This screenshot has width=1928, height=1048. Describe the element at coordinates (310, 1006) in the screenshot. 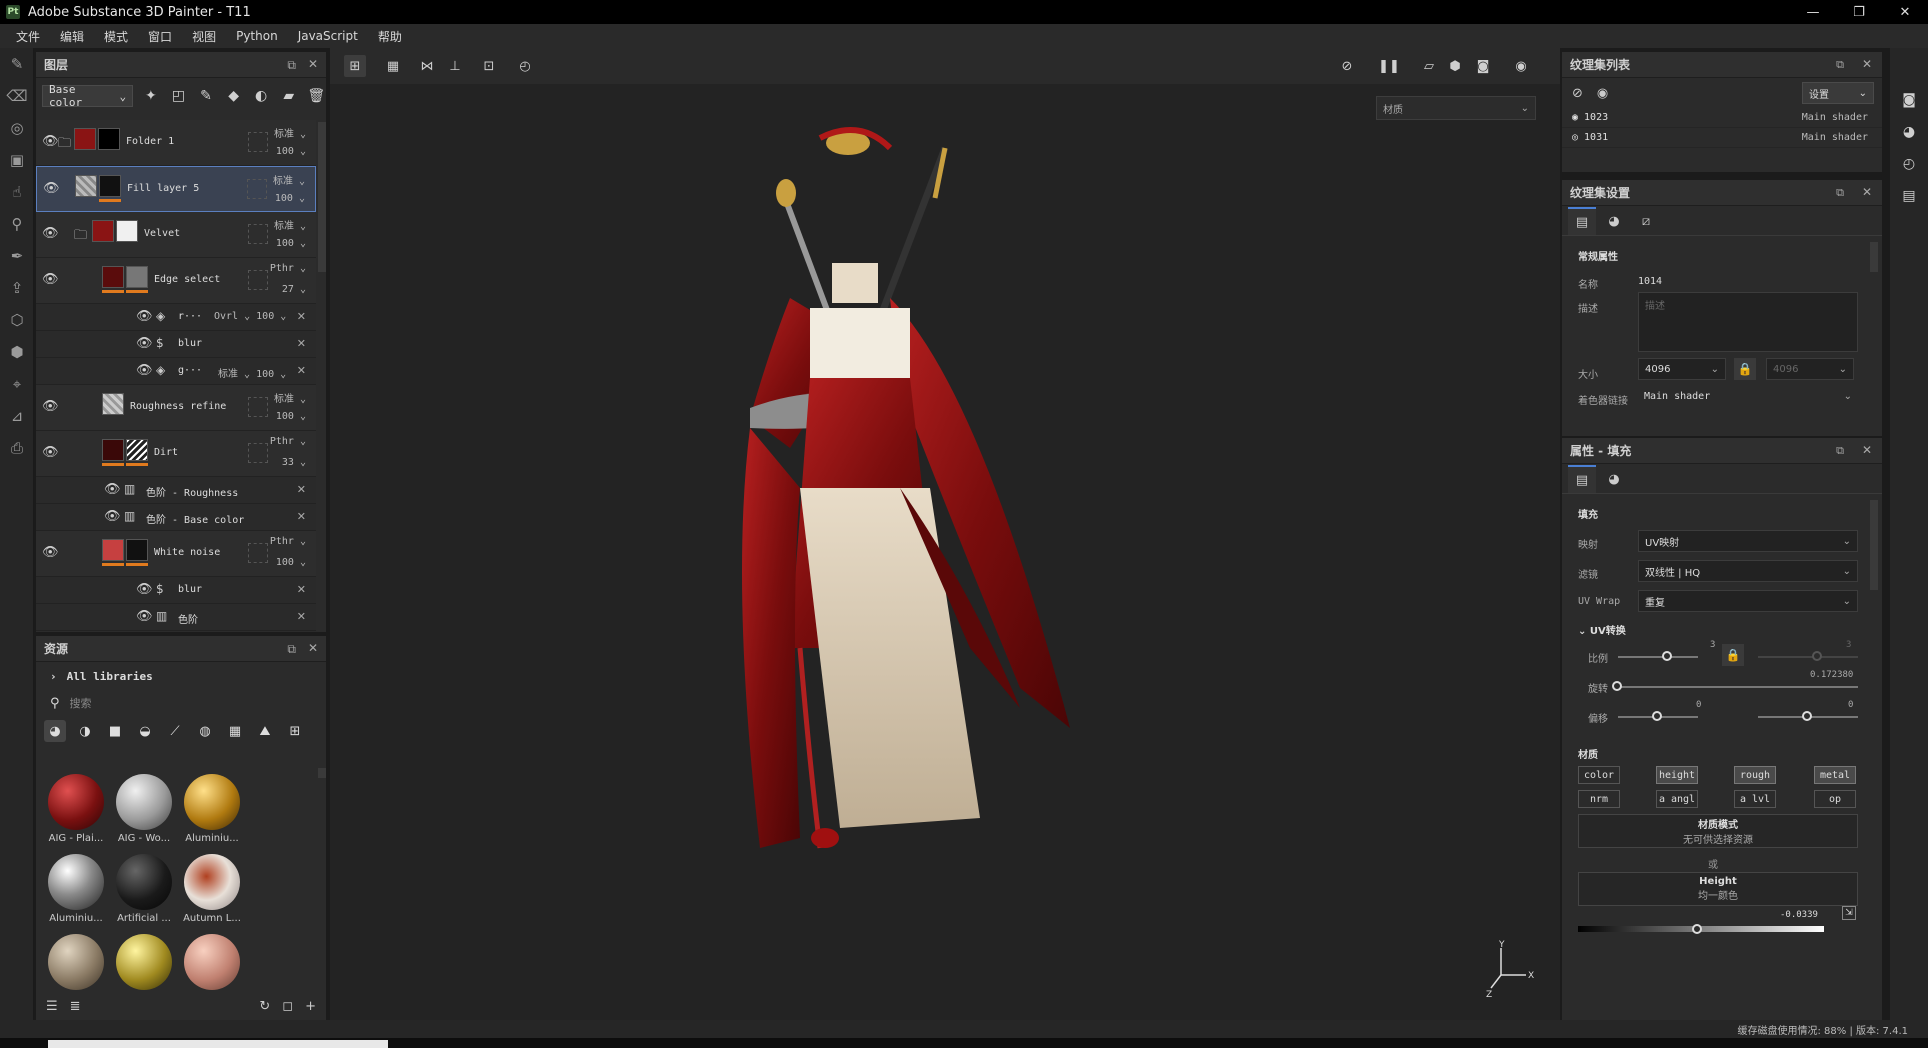

I see `add-icon: +` at that location.